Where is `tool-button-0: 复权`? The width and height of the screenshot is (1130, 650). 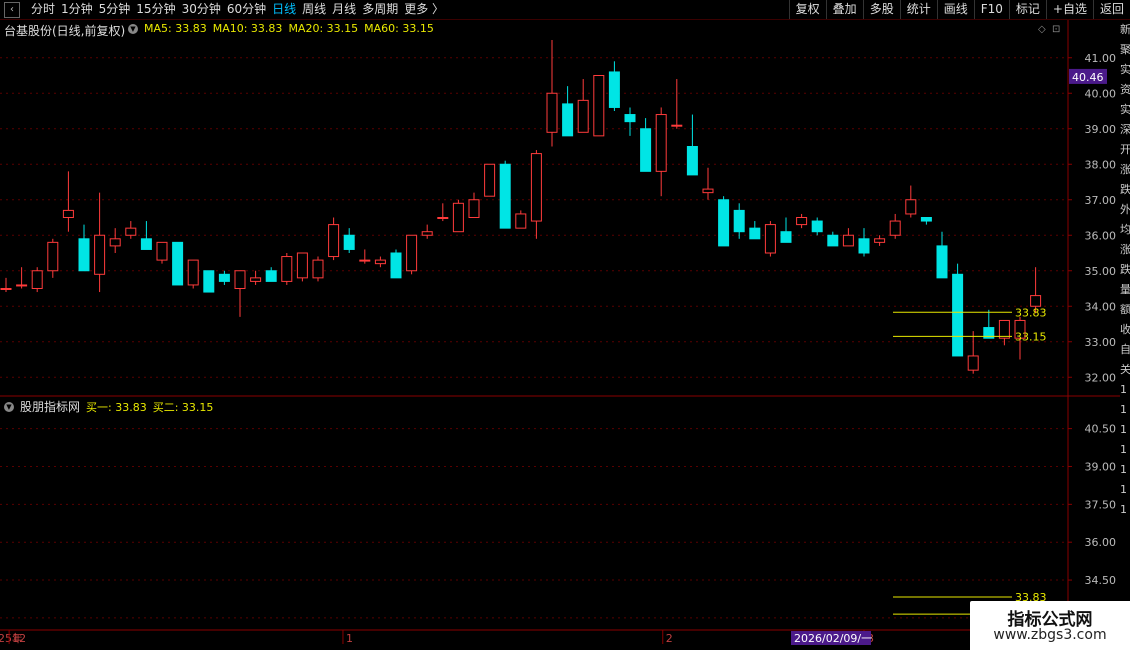 tool-button-0: 复权 is located at coordinates (807, 9).